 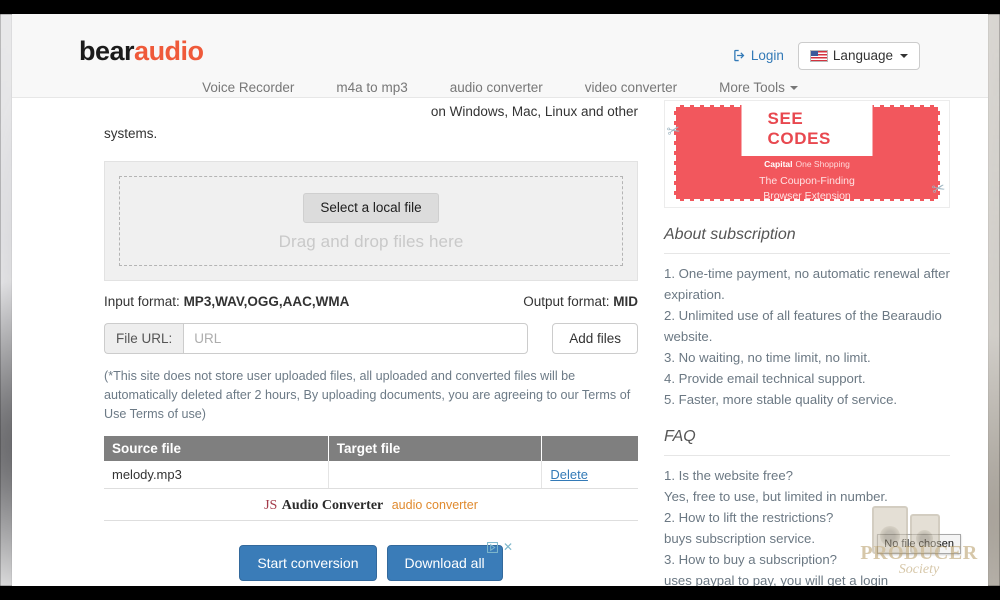 I want to click on faq-title: FAQ, so click(x=807, y=442).